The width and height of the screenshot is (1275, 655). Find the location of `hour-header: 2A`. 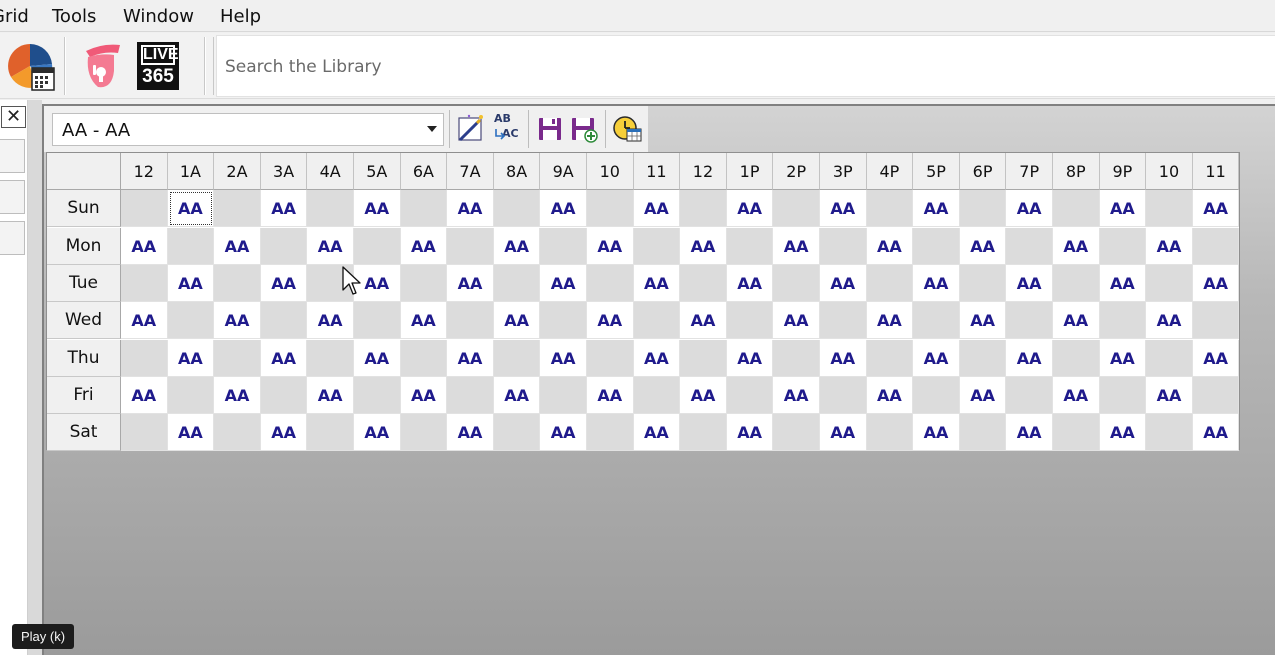

hour-header: 2A is located at coordinates (237, 171).